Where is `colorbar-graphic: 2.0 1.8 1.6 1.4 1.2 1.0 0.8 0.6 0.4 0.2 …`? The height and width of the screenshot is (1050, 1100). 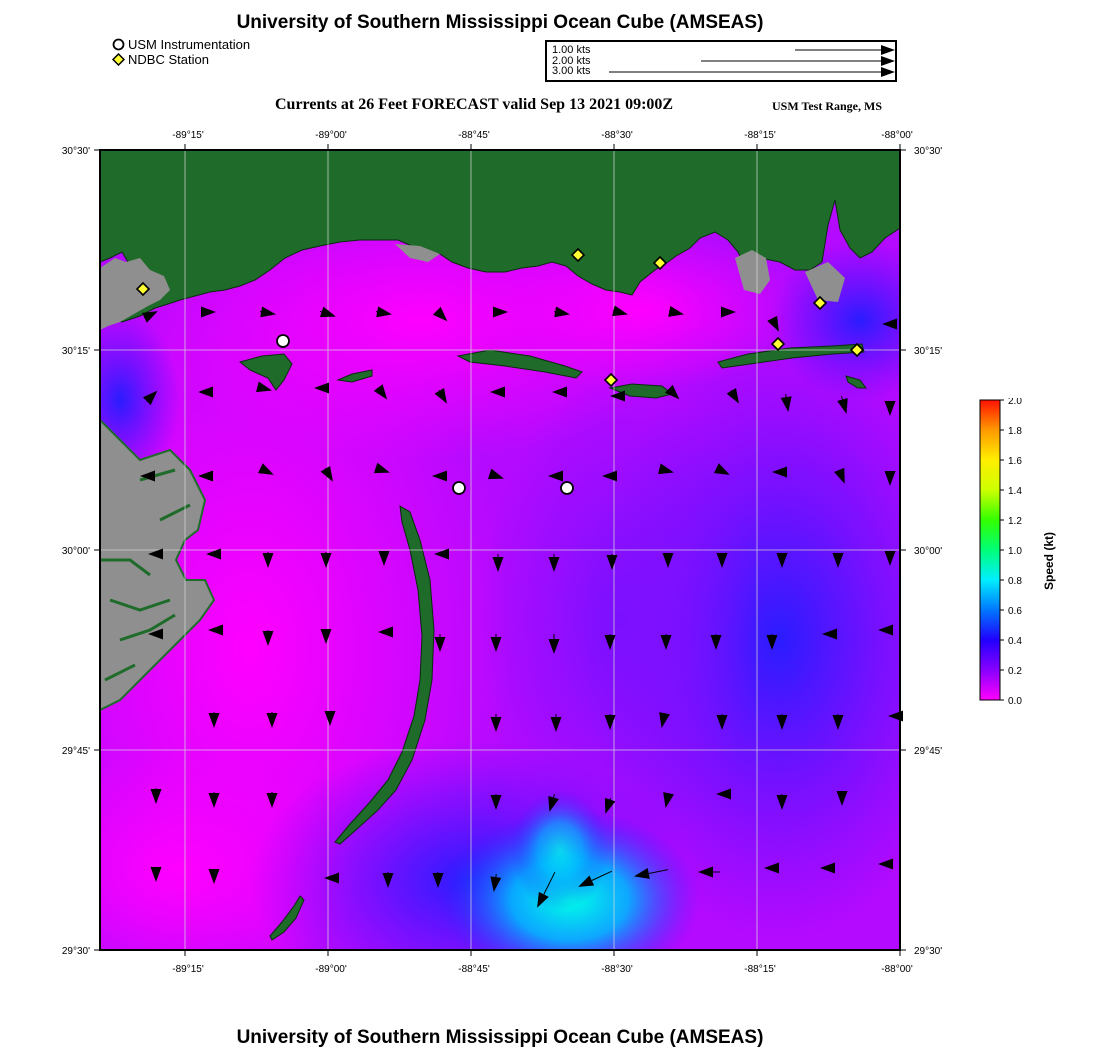 colorbar-graphic: 2.0 1.8 1.6 1.4 1.2 1.0 0.8 0.6 0.4 0.2 … is located at coordinates (1000, 551).